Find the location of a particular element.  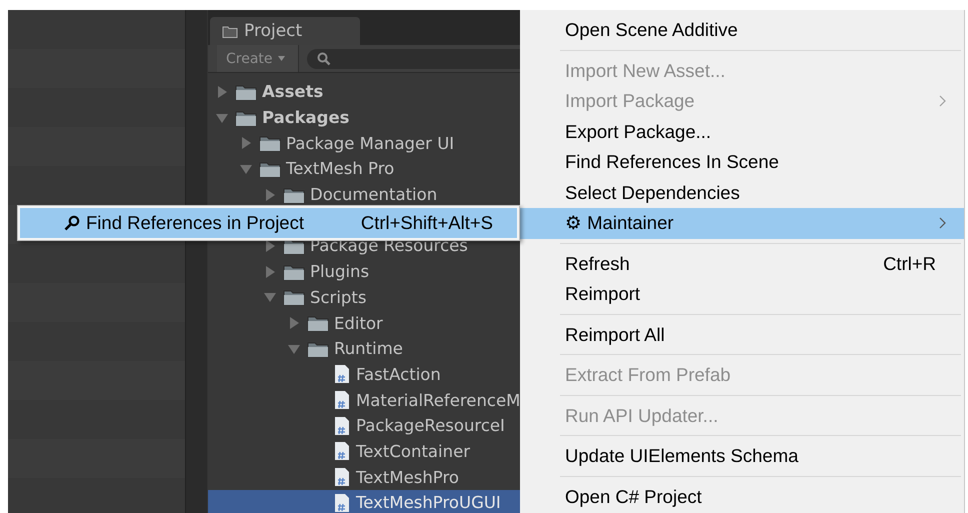

submenu-item: Find References in Project Ctrl+Shift+Alt+S is located at coordinates (268, 223).